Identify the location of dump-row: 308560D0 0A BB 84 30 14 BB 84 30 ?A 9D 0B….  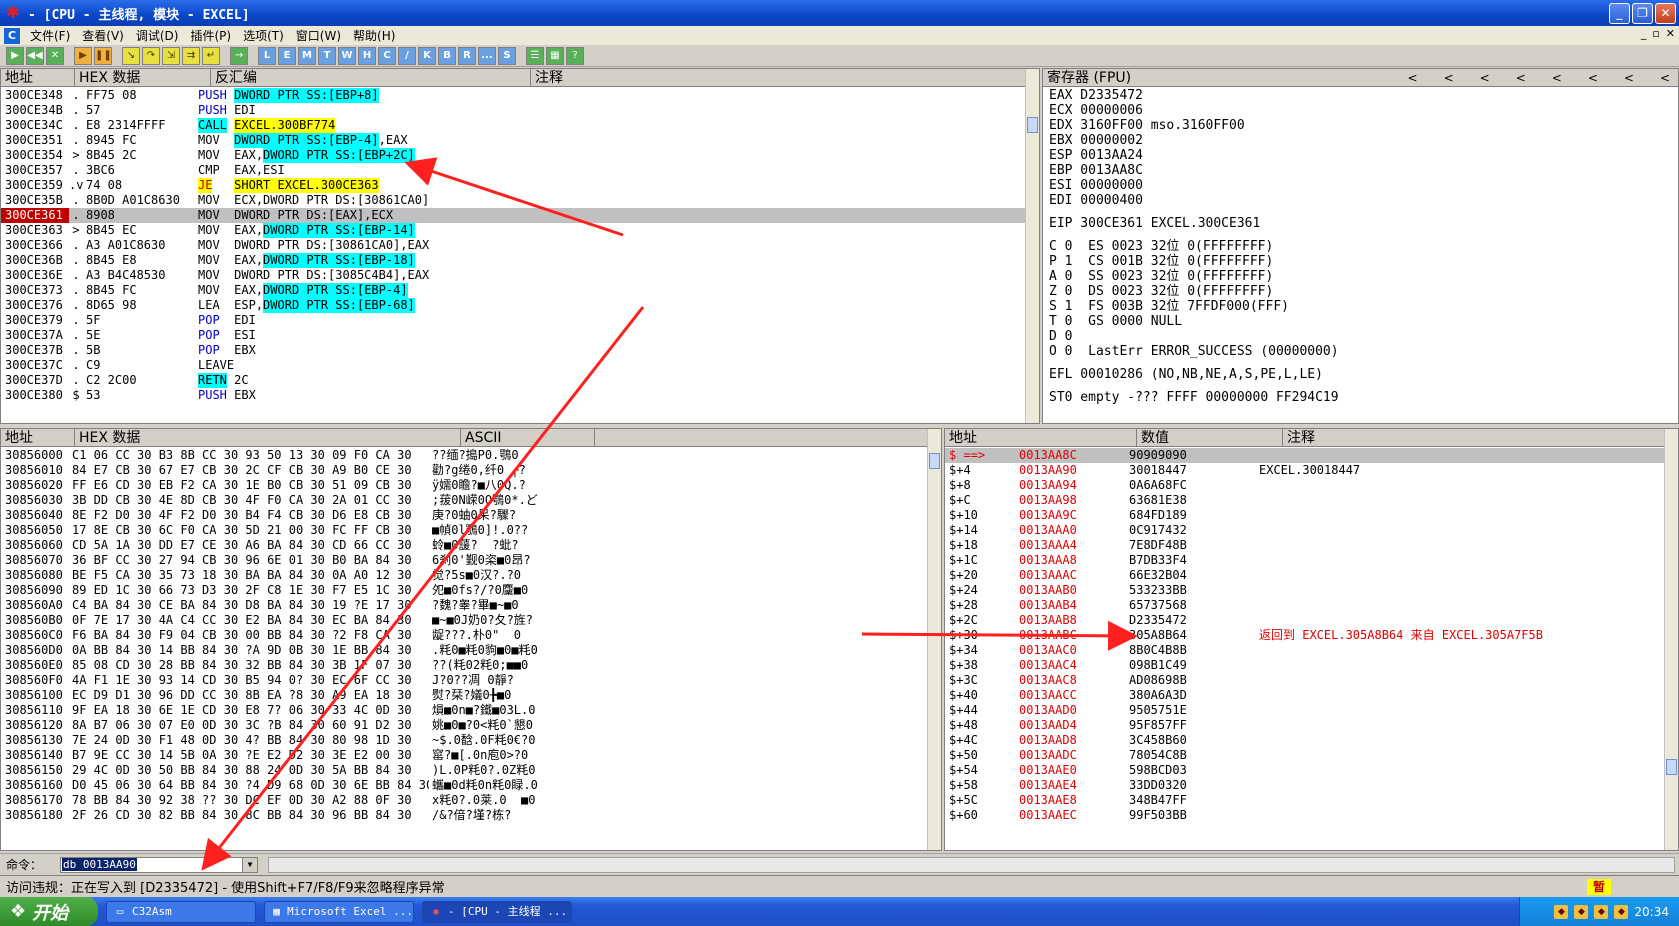
(465, 650).